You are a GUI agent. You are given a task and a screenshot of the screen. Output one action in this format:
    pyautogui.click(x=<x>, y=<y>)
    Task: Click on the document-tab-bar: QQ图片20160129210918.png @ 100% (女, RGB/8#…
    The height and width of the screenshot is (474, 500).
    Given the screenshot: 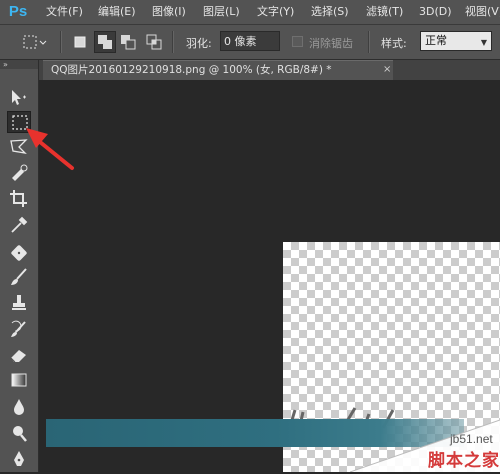 What is the action you would take?
    pyautogui.click(x=269, y=70)
    